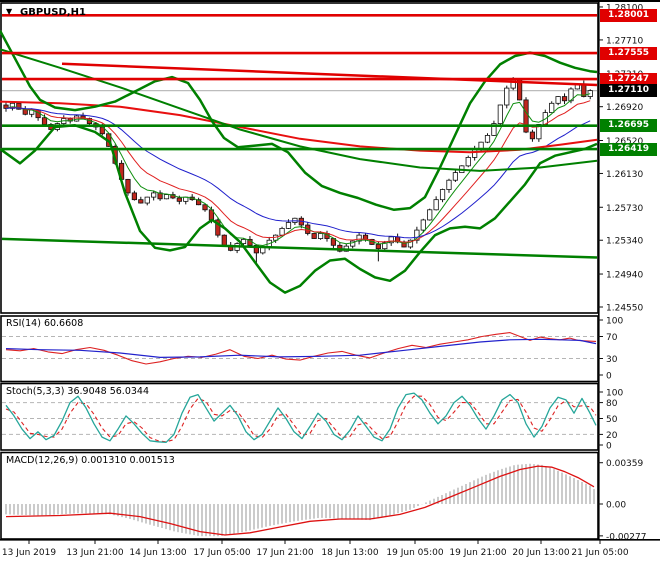 This screenshot has width=660, height=562. Describe the element at coordinates (157, 553) in the screenshot. I see `time-tick-label: 14 Jun 13:00` at that location.